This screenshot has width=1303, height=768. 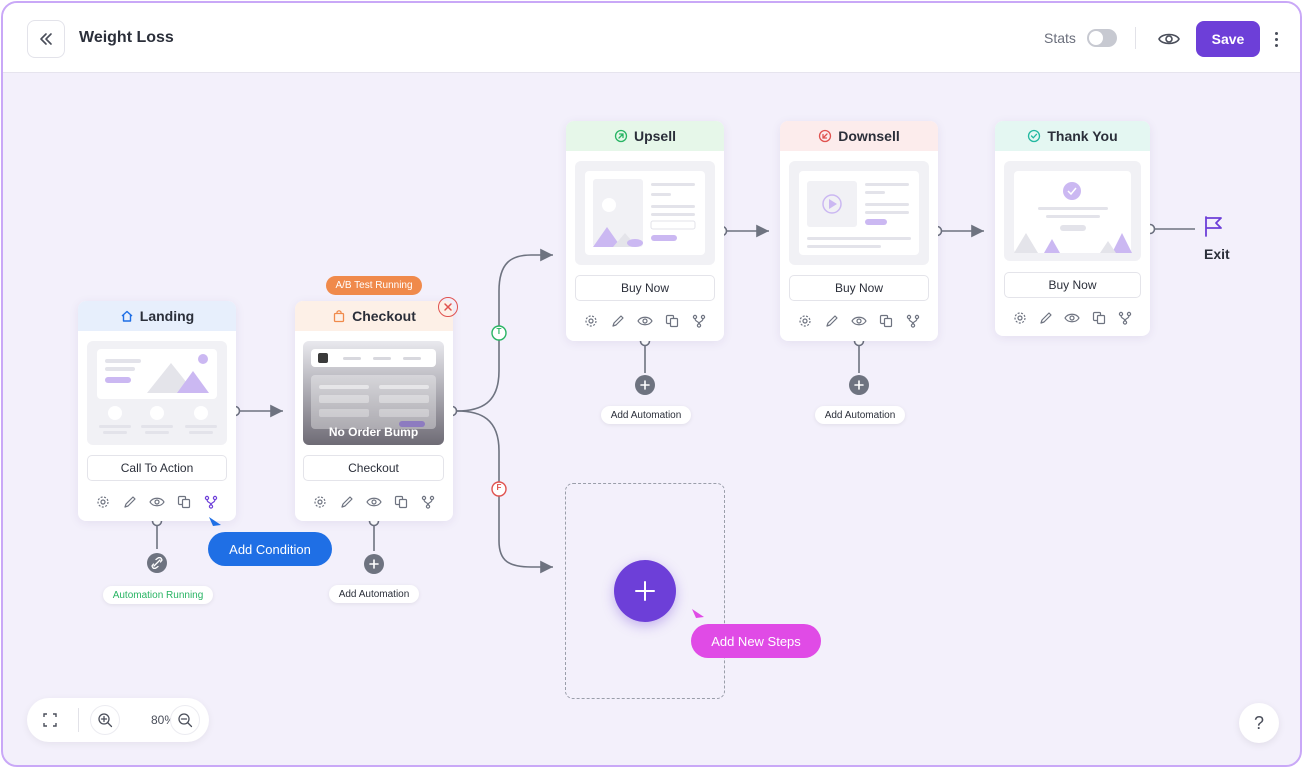 I want to click on automation-running-badge: Automation Running, so click(x=158, y=595).